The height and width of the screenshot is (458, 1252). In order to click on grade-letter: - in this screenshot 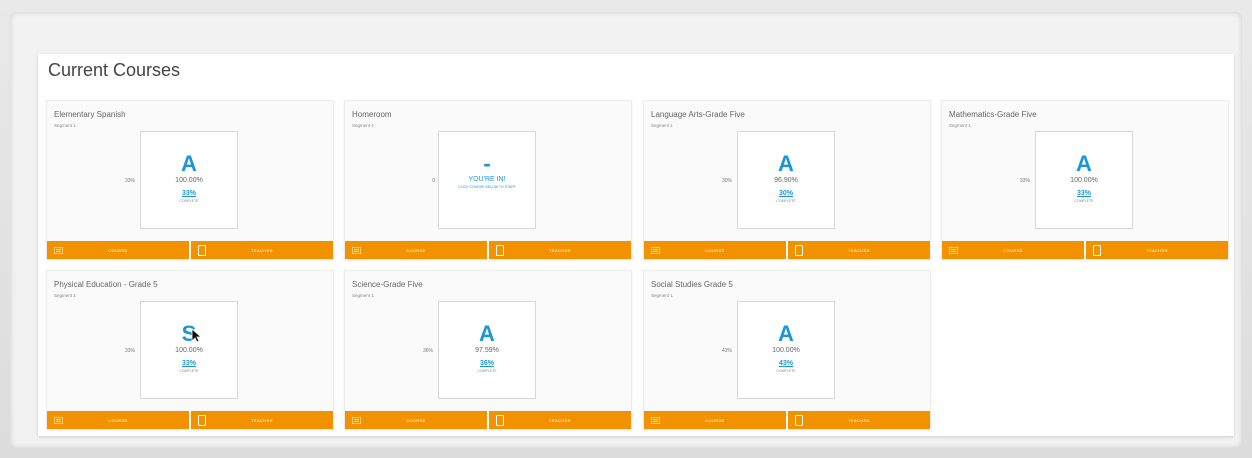, I will do `click(487, 163)`.